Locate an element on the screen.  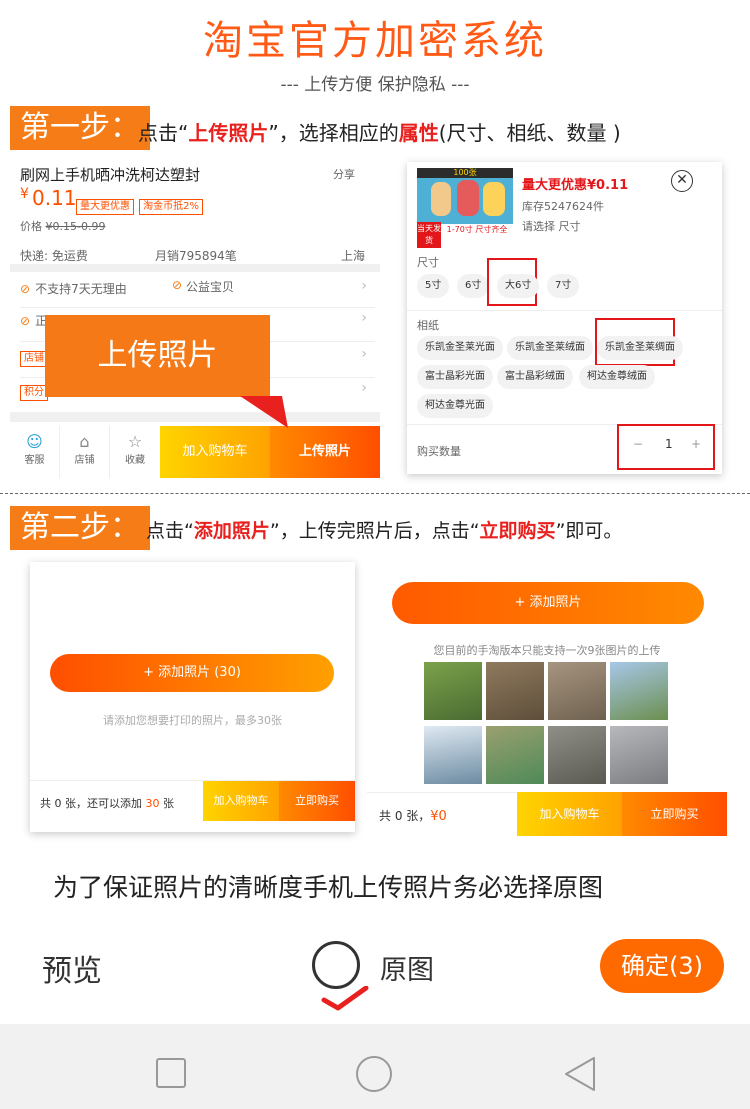
system-nav-bar is located at coordinates (375, 1066).